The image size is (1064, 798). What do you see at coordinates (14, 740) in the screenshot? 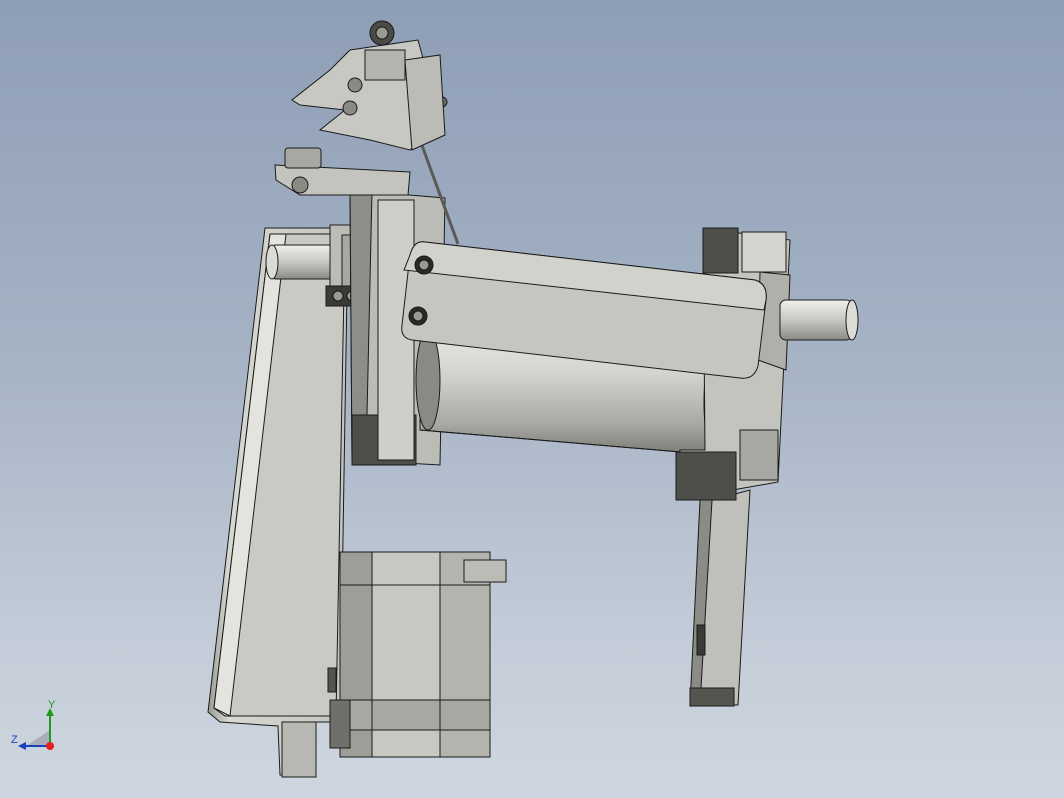
I see `triad-z-label: Z` at bounding box center [14, 740].